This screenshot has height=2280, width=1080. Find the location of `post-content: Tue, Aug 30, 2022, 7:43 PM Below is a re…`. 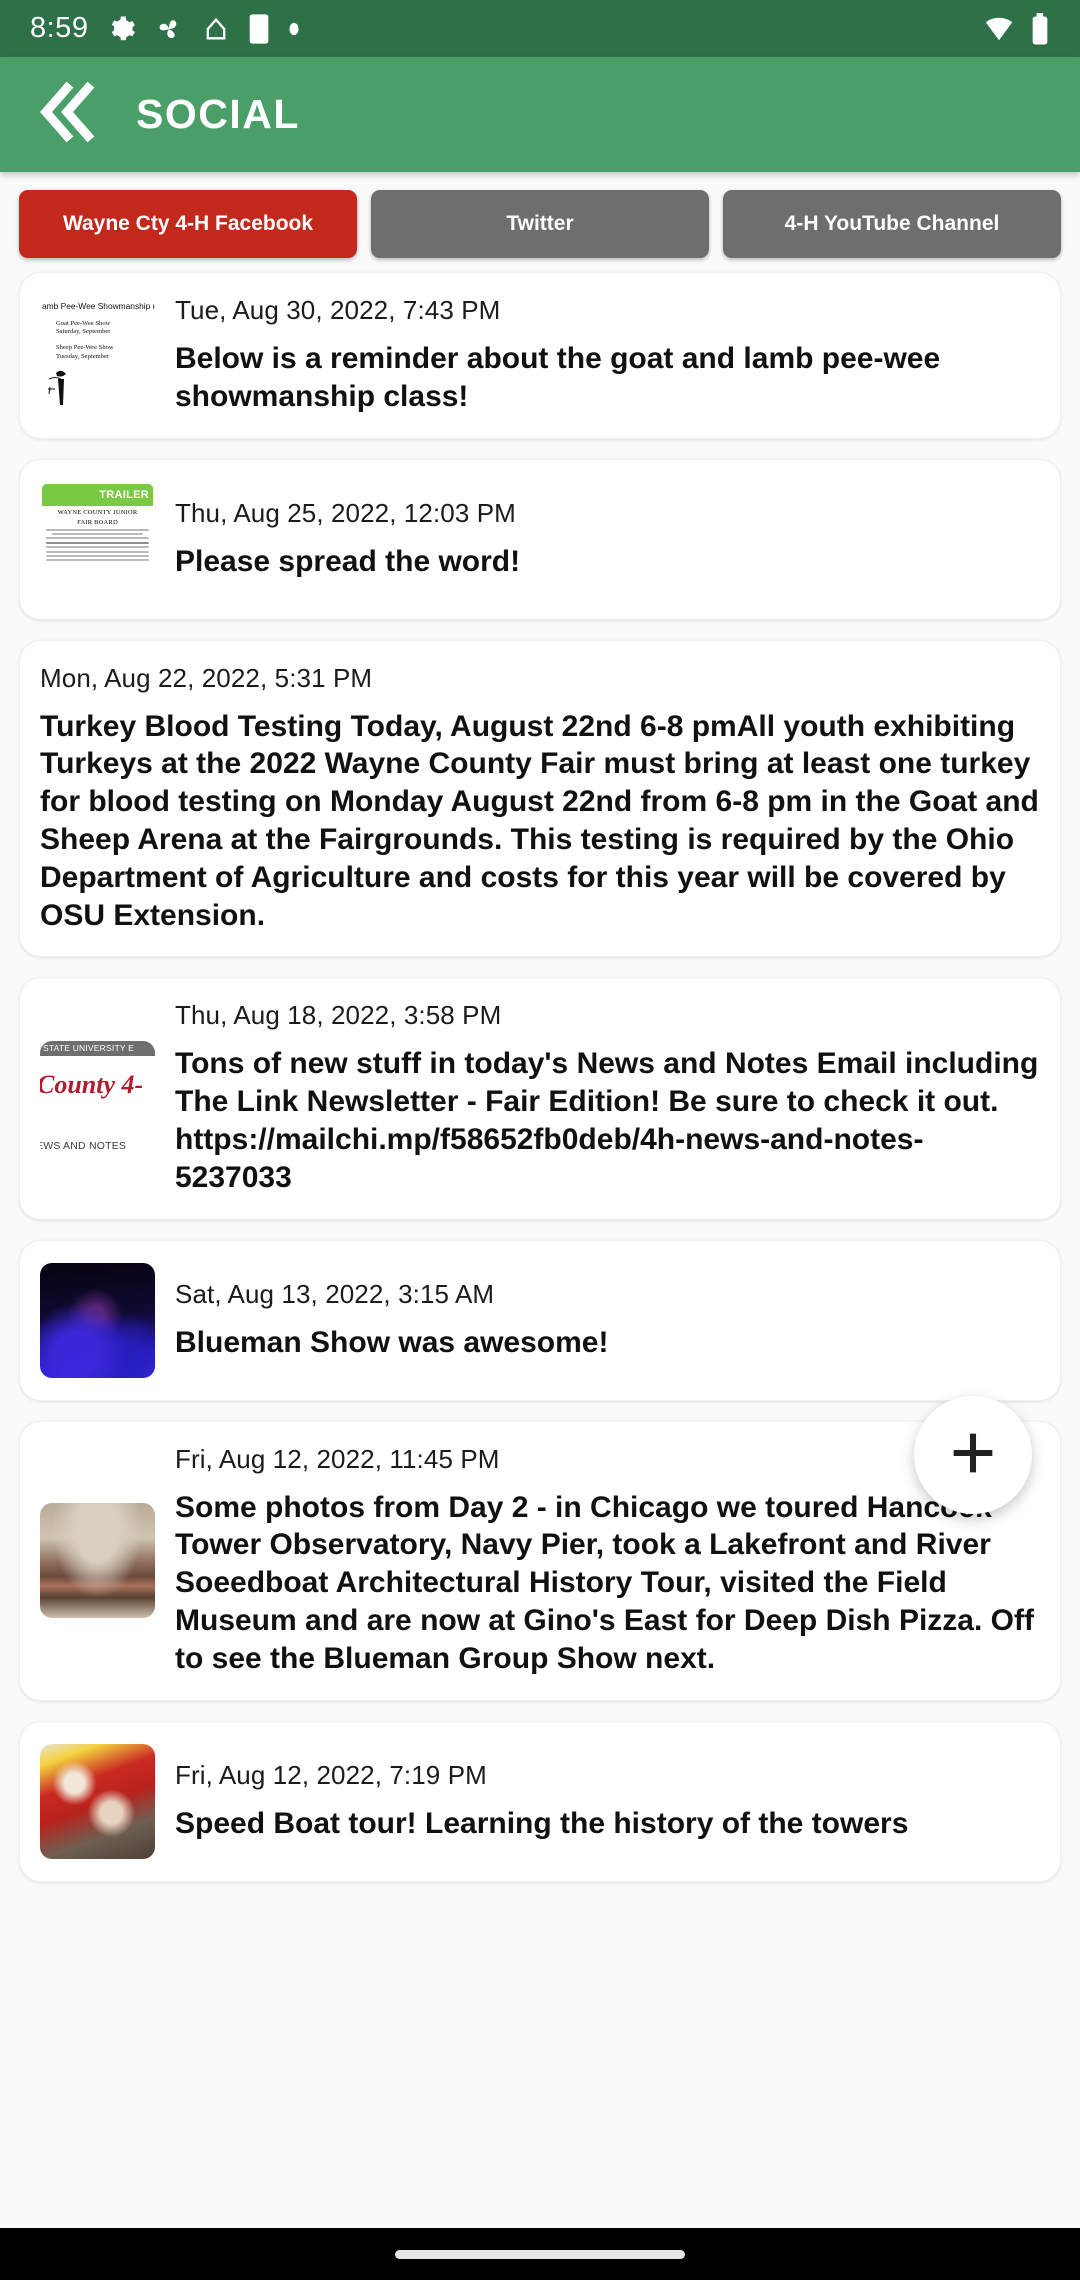

post-content: Tue, Aug 30, 2022, 7:43 PM Below is a re… is located at coordinates (607, 355).